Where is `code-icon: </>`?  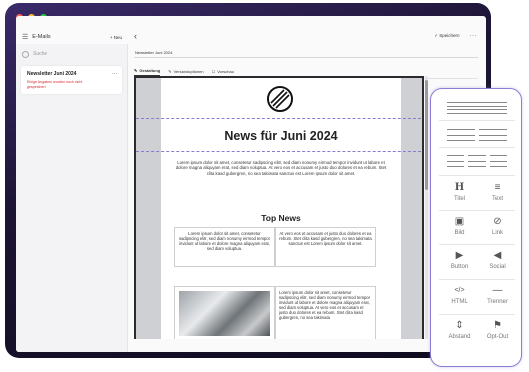 code-icon: </> is located at coordinates (459, 290).